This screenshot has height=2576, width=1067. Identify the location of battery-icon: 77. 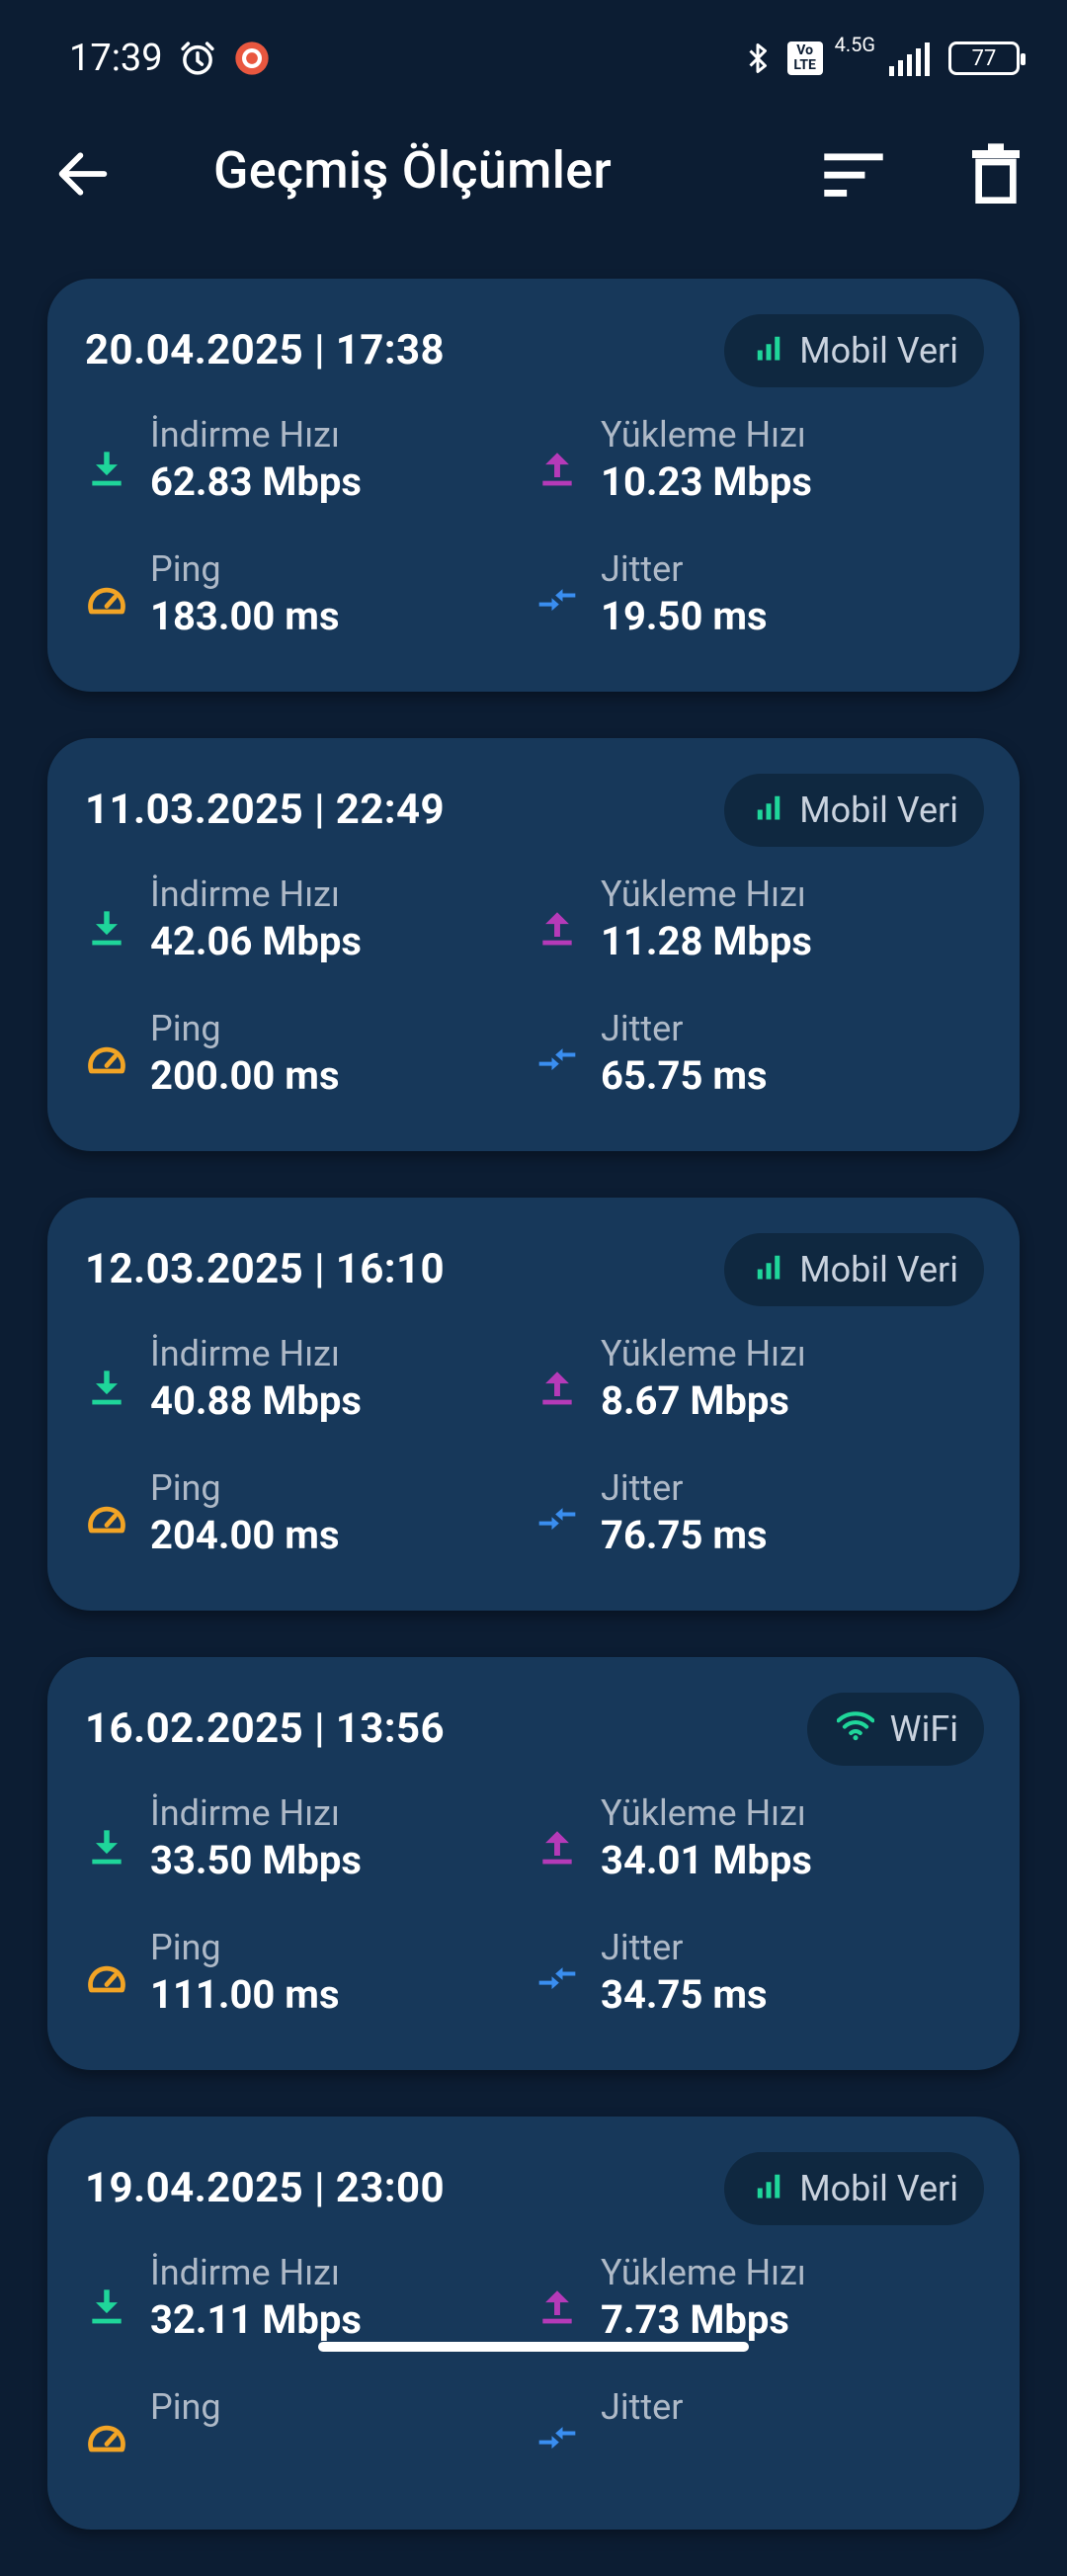
(987, 58).